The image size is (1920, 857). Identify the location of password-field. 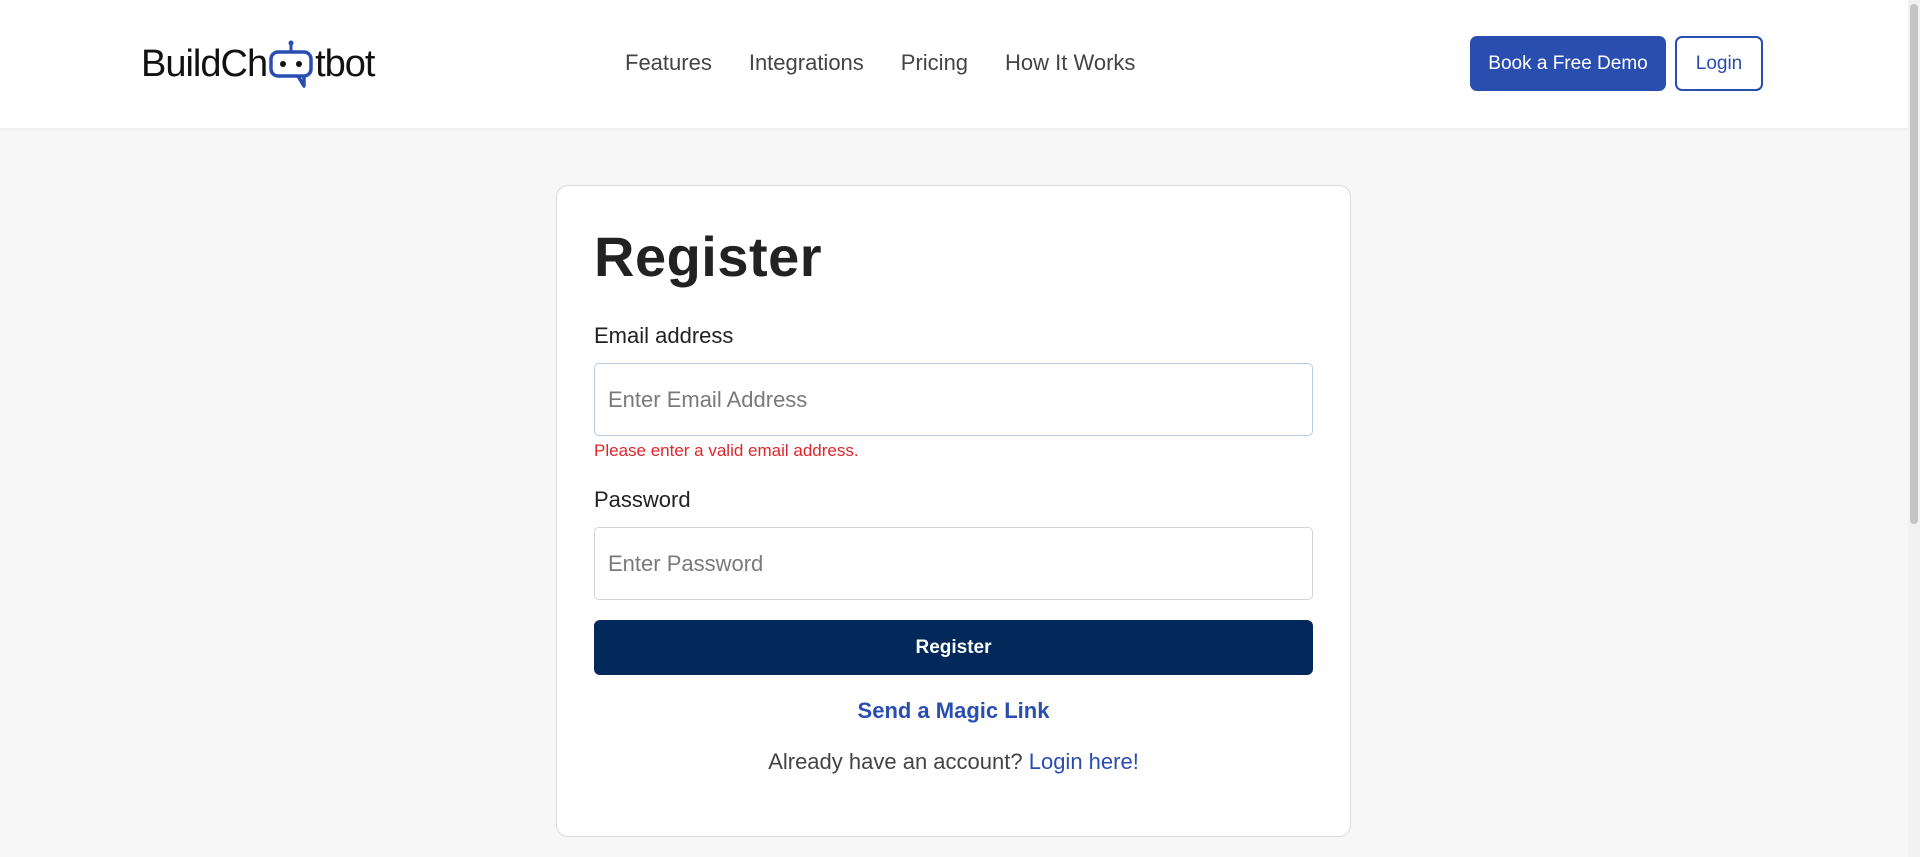
(953, 563).